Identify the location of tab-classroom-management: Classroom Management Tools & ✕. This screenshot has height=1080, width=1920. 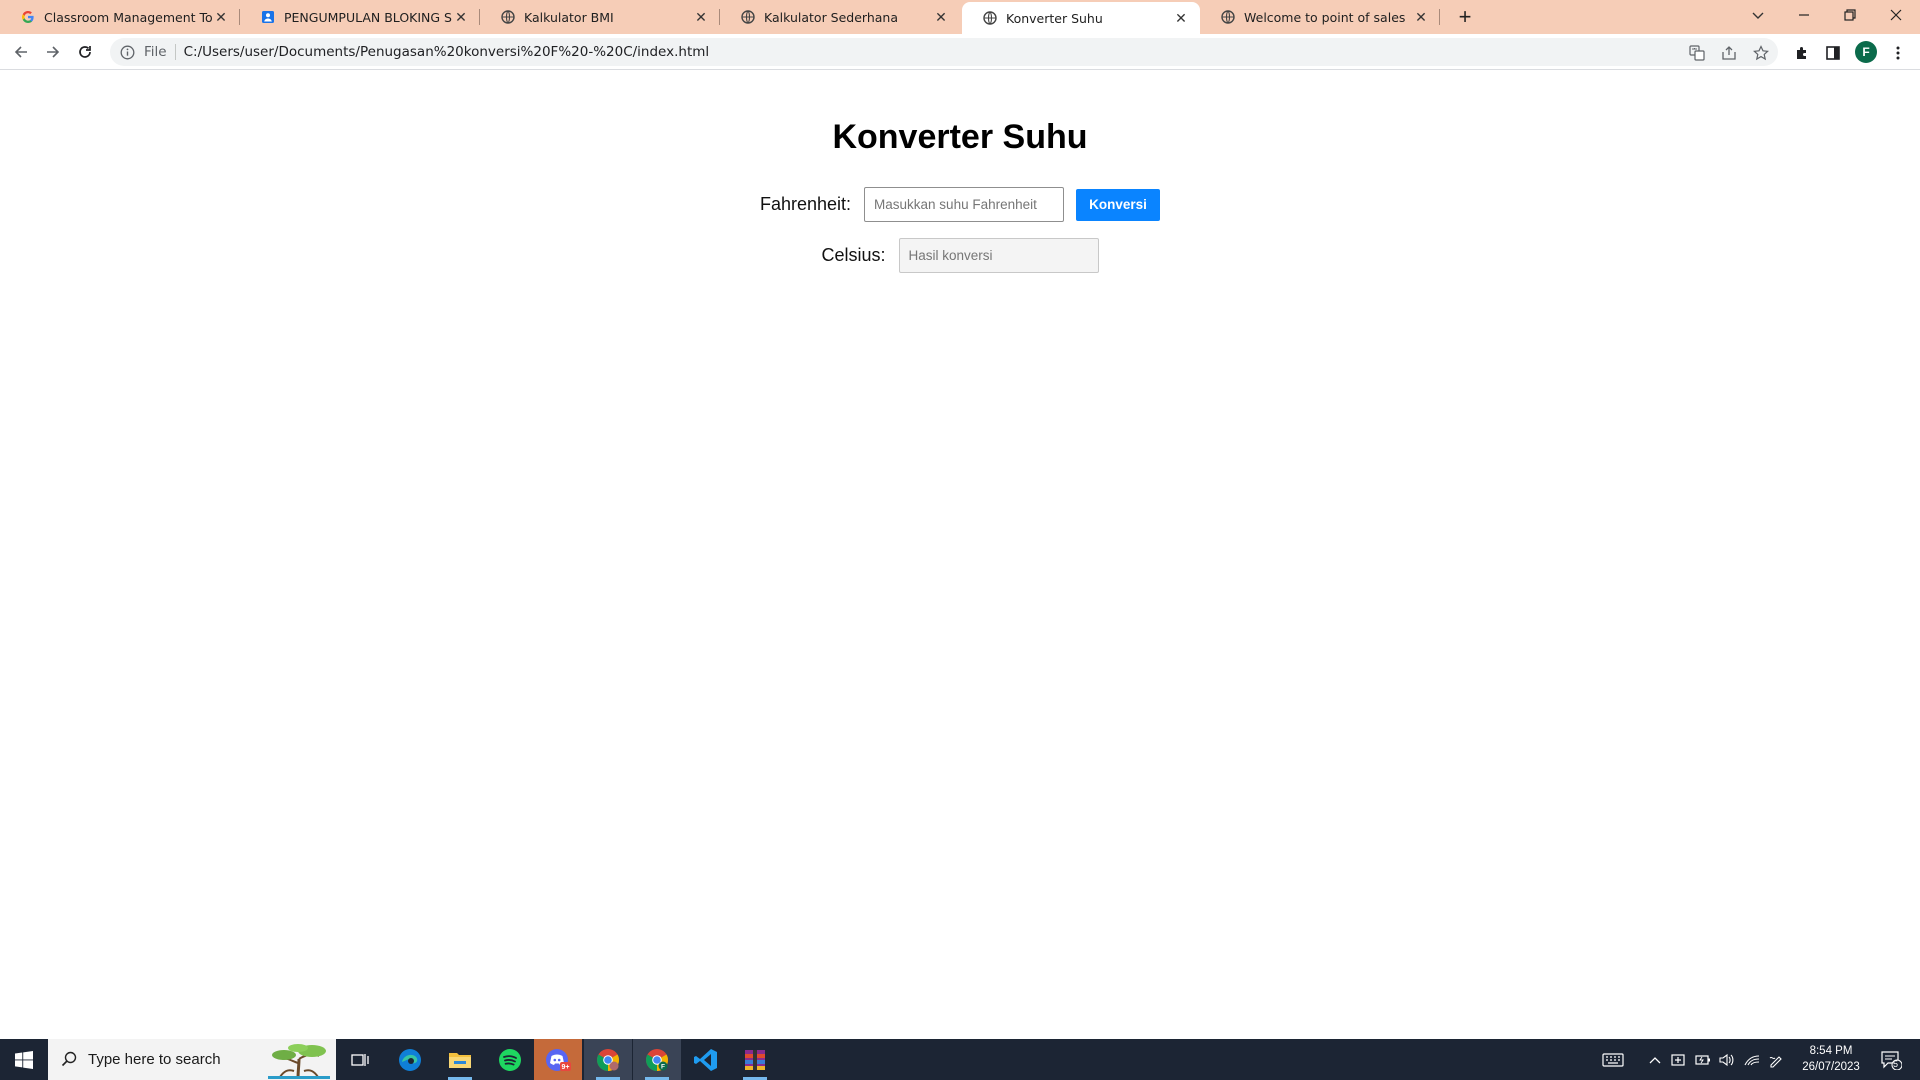
(120, 17).